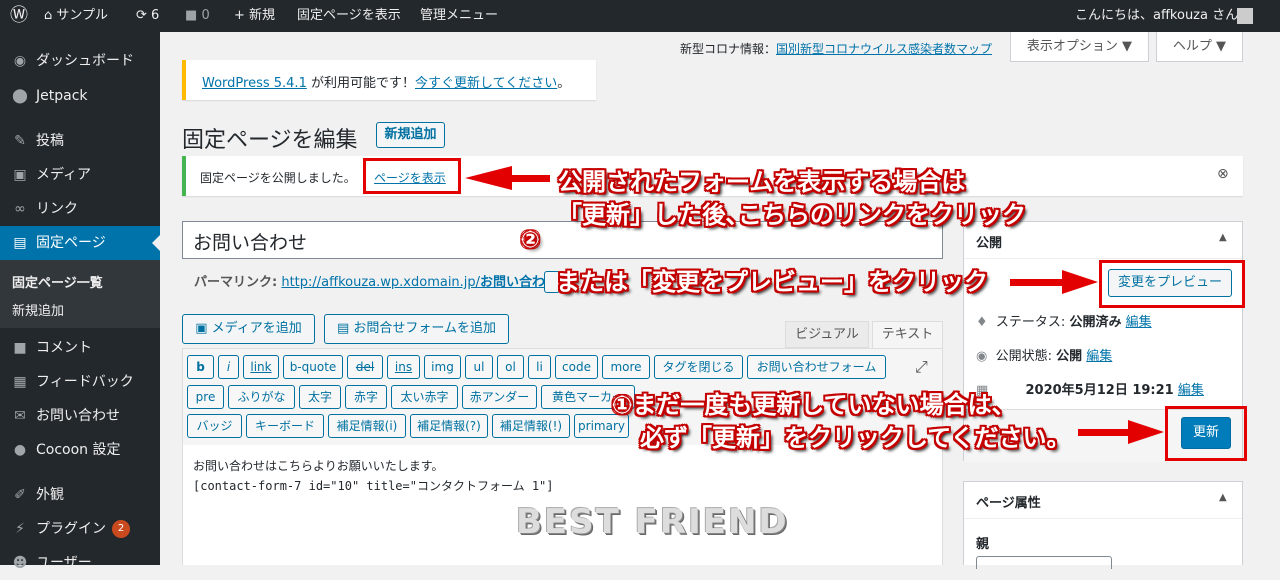 Image resolution: width=1280 pixels, height=580 pixels. Describe the element at coordinates (530, 240) in the screenshot. I see `annotation-marker-2: ②` at that location.